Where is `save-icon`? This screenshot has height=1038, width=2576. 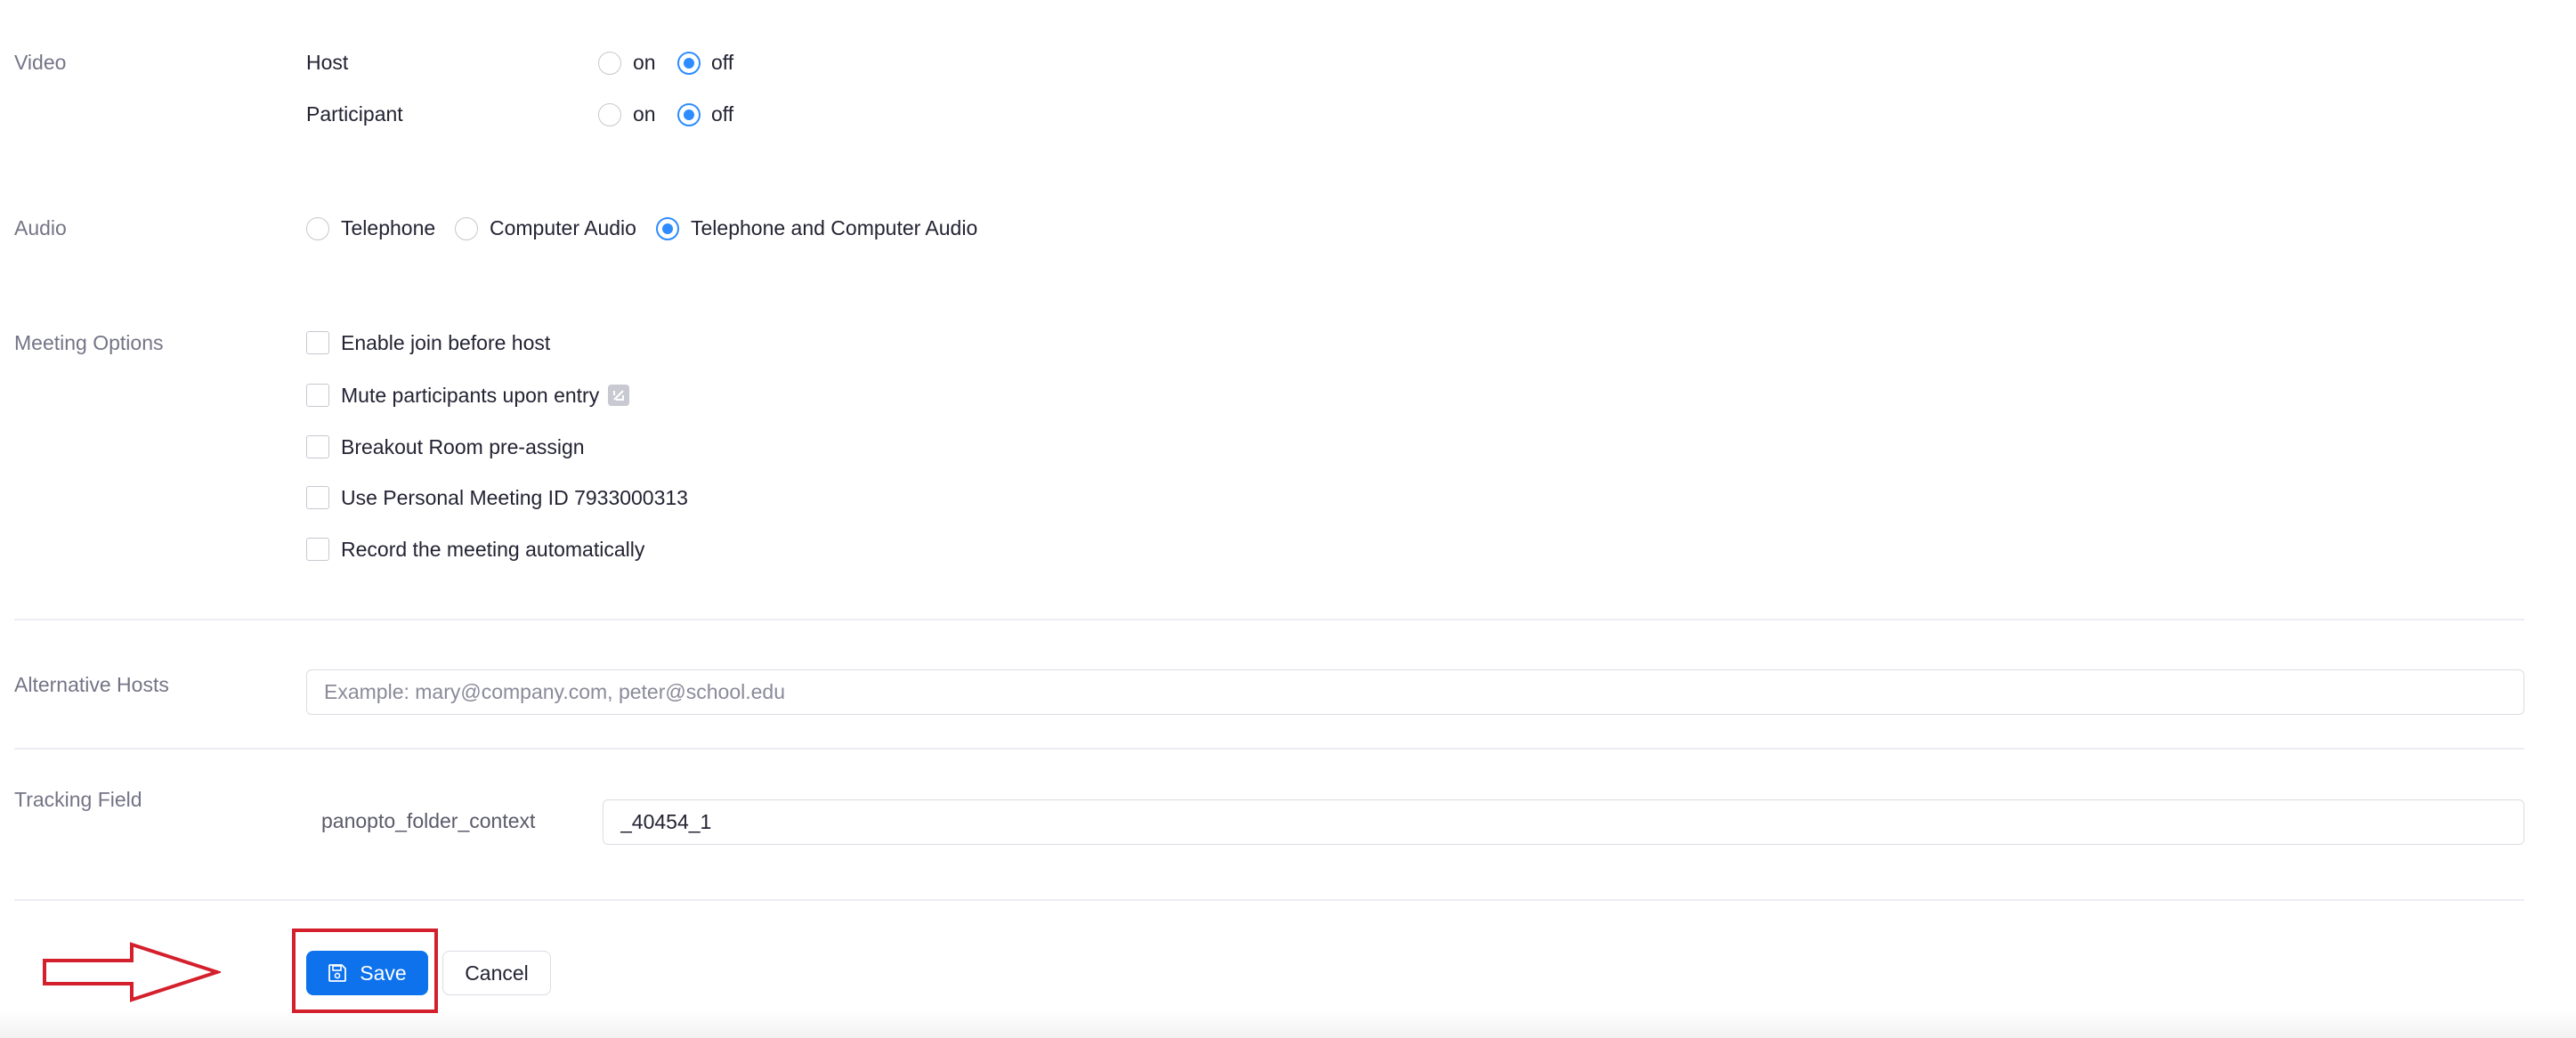 save-icon is located at coordinates (338, 973).